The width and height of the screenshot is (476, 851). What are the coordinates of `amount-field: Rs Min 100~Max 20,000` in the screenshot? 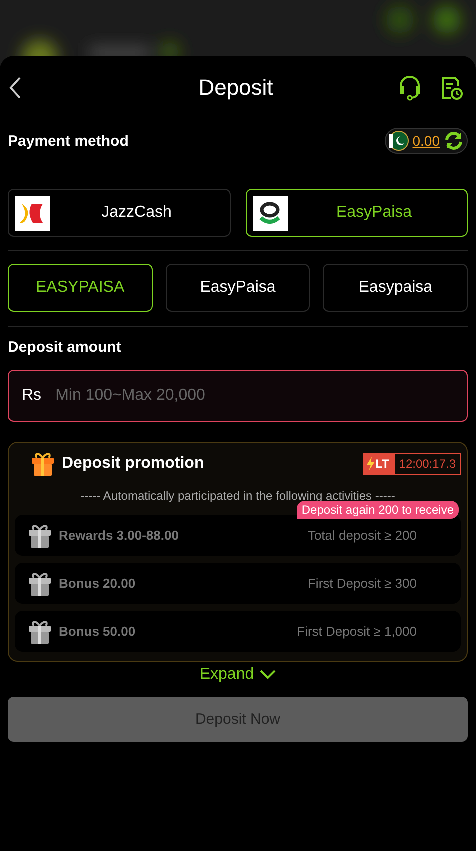 It's located at (238, 396).